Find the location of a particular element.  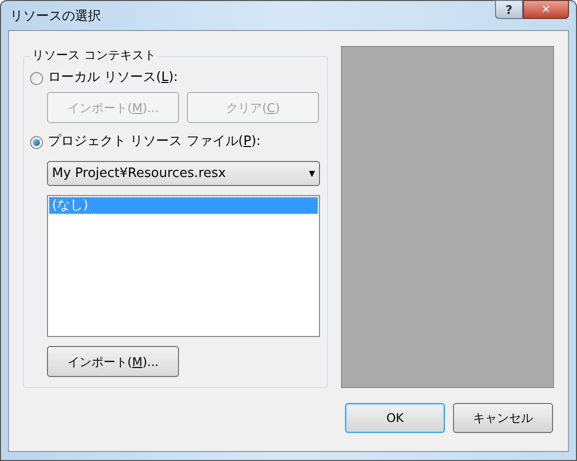

radio-label: プロジェクト リソース ファイル(P): is located at coordinates (154, 142).